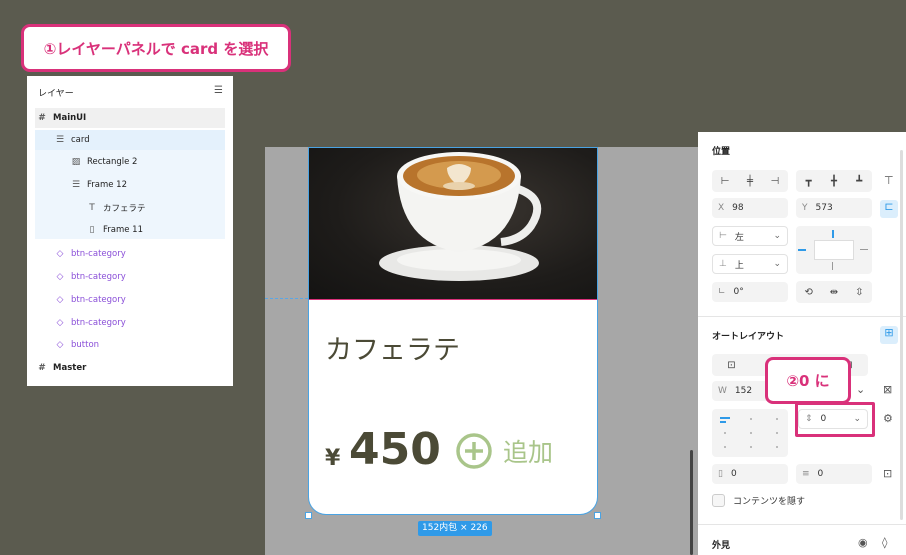  I want to click on instruction-callout-1: ①レイヤーパネルで card を選択, so click(156, 48).